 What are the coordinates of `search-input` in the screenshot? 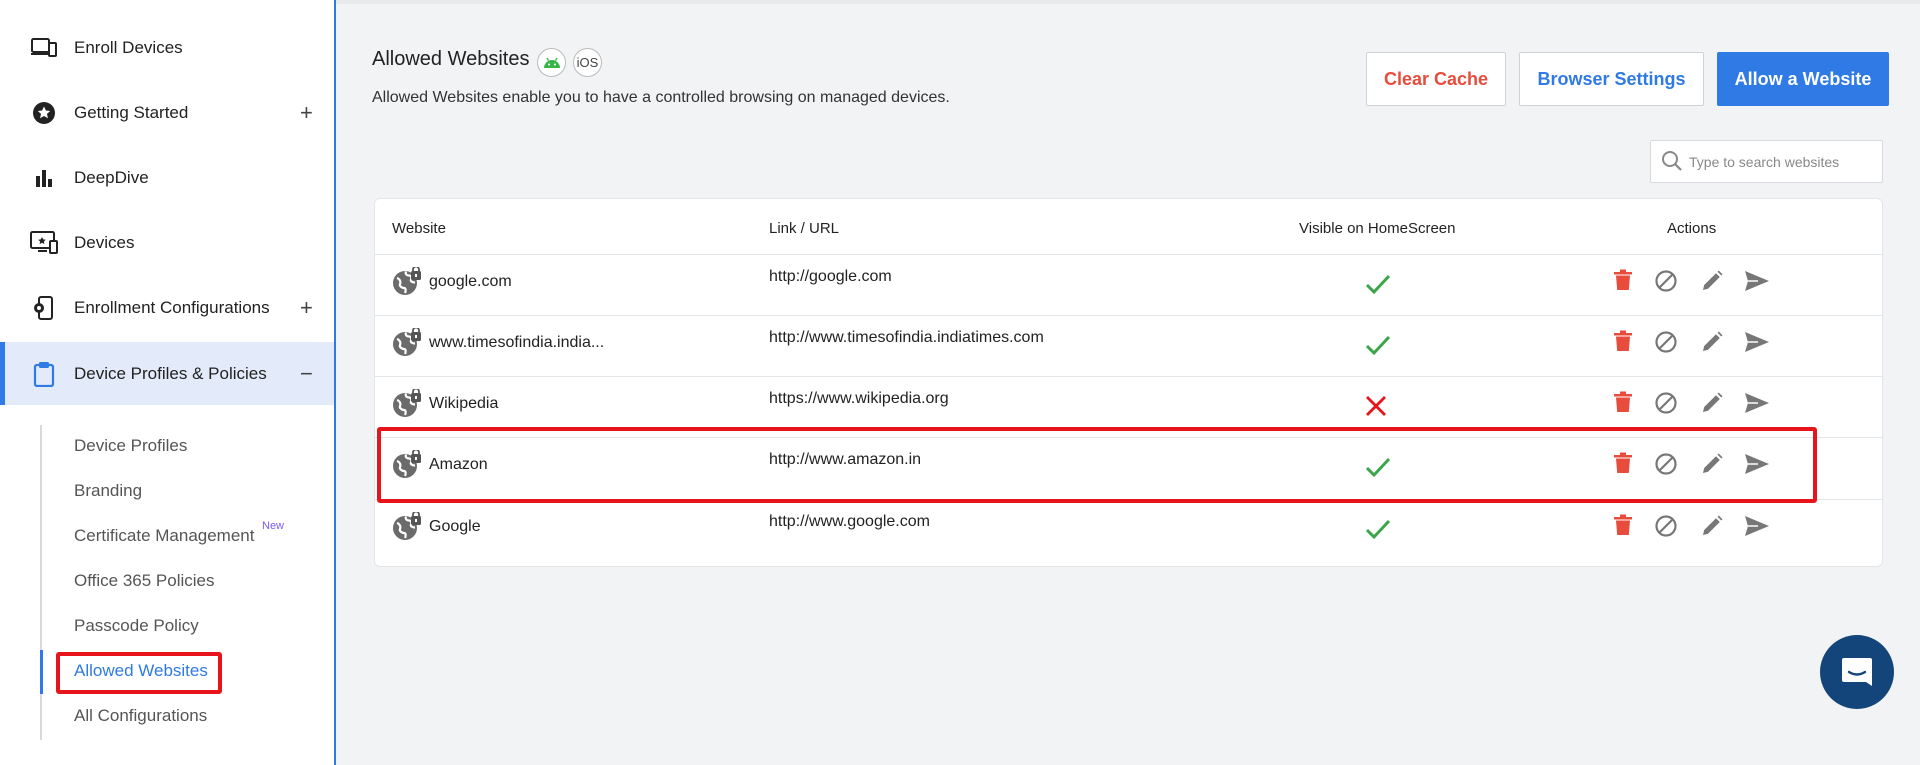 It's located at (1784, 161).